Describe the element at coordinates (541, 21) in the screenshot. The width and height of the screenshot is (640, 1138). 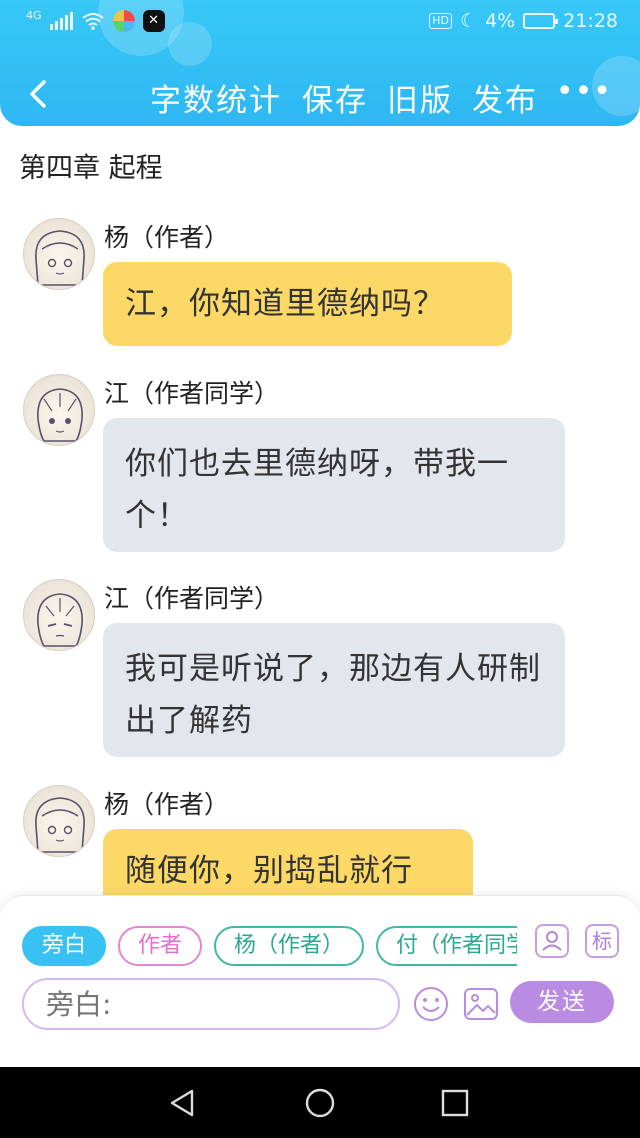
I see `battery-icon` at that location.